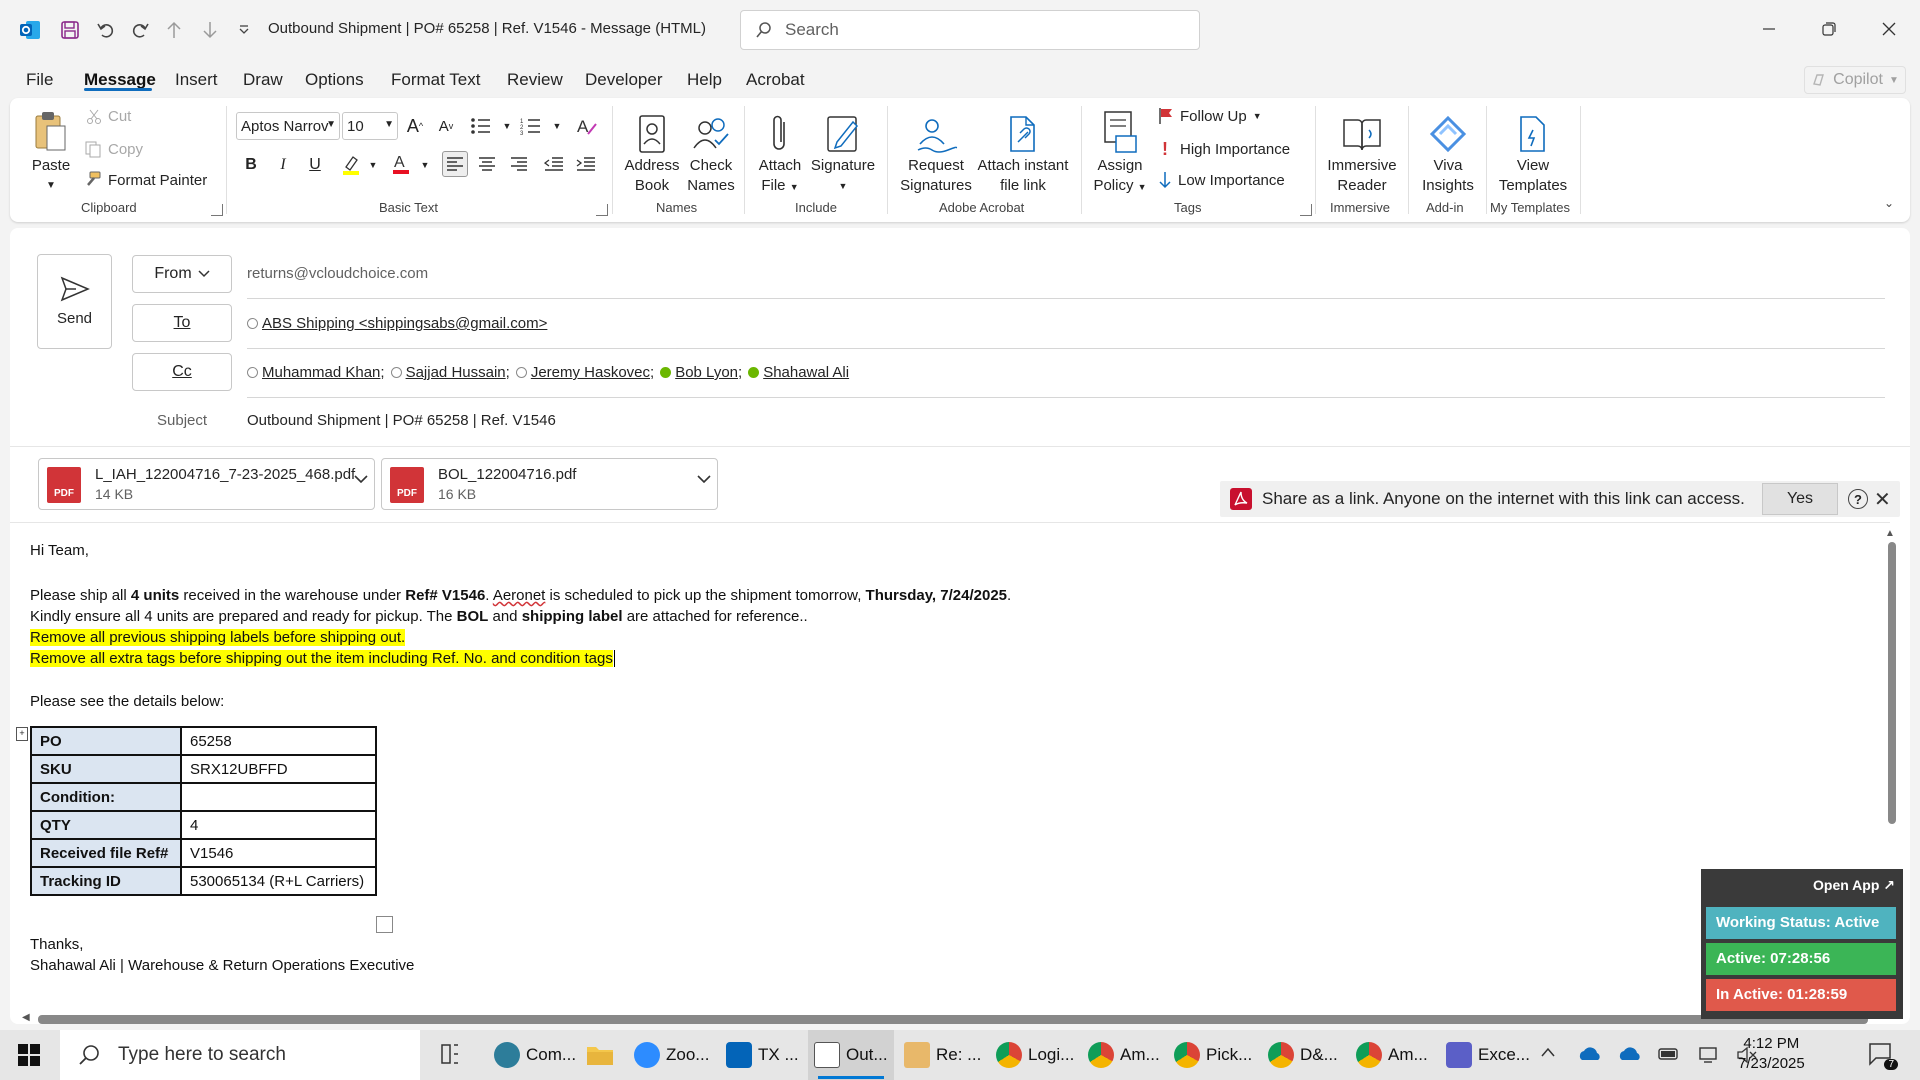 This screenshot has width=1920, height=1080. Describe the element at coordinates (1120, 151) in the screenshot. I see `assign-policy-button: Assign Policy ▼` at that location.